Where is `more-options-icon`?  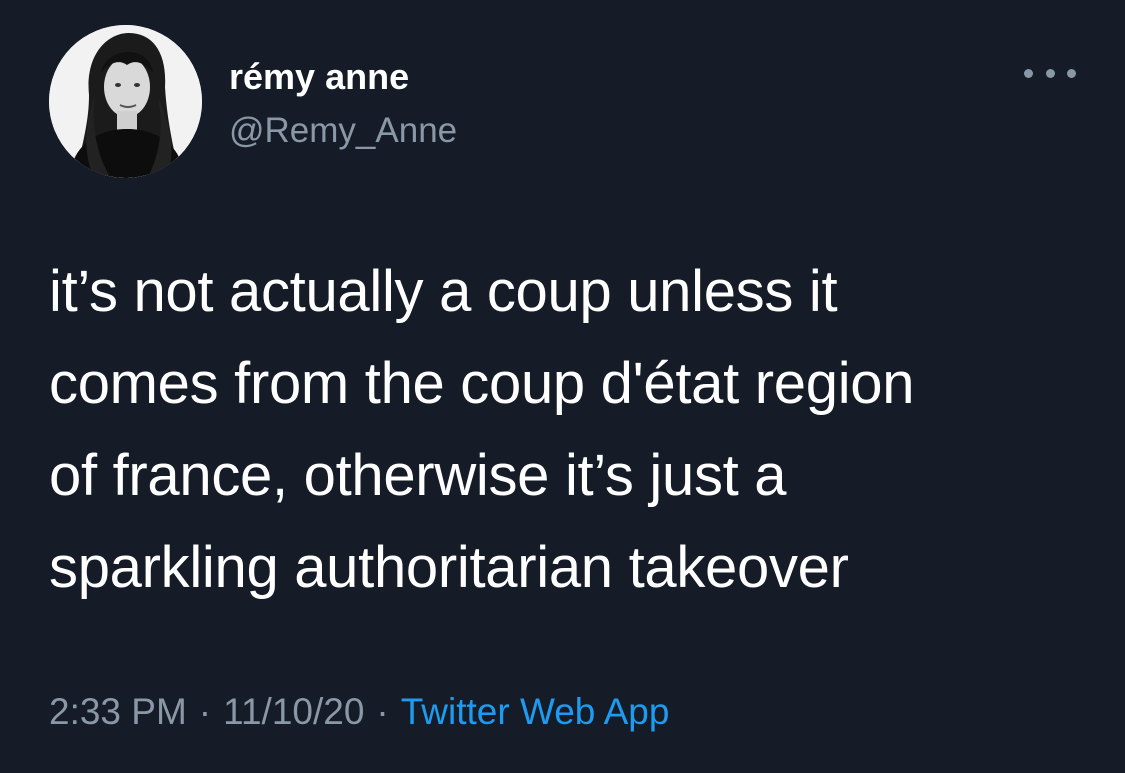
more-options-icon is located at coordinates (1050, 73).